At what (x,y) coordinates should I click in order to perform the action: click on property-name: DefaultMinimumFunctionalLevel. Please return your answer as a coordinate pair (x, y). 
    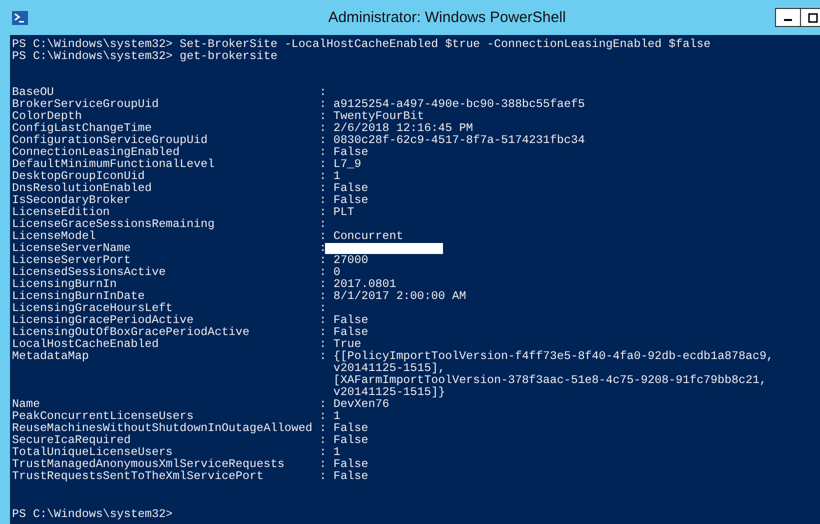
    Looking at the image, I should click on (113, 164).